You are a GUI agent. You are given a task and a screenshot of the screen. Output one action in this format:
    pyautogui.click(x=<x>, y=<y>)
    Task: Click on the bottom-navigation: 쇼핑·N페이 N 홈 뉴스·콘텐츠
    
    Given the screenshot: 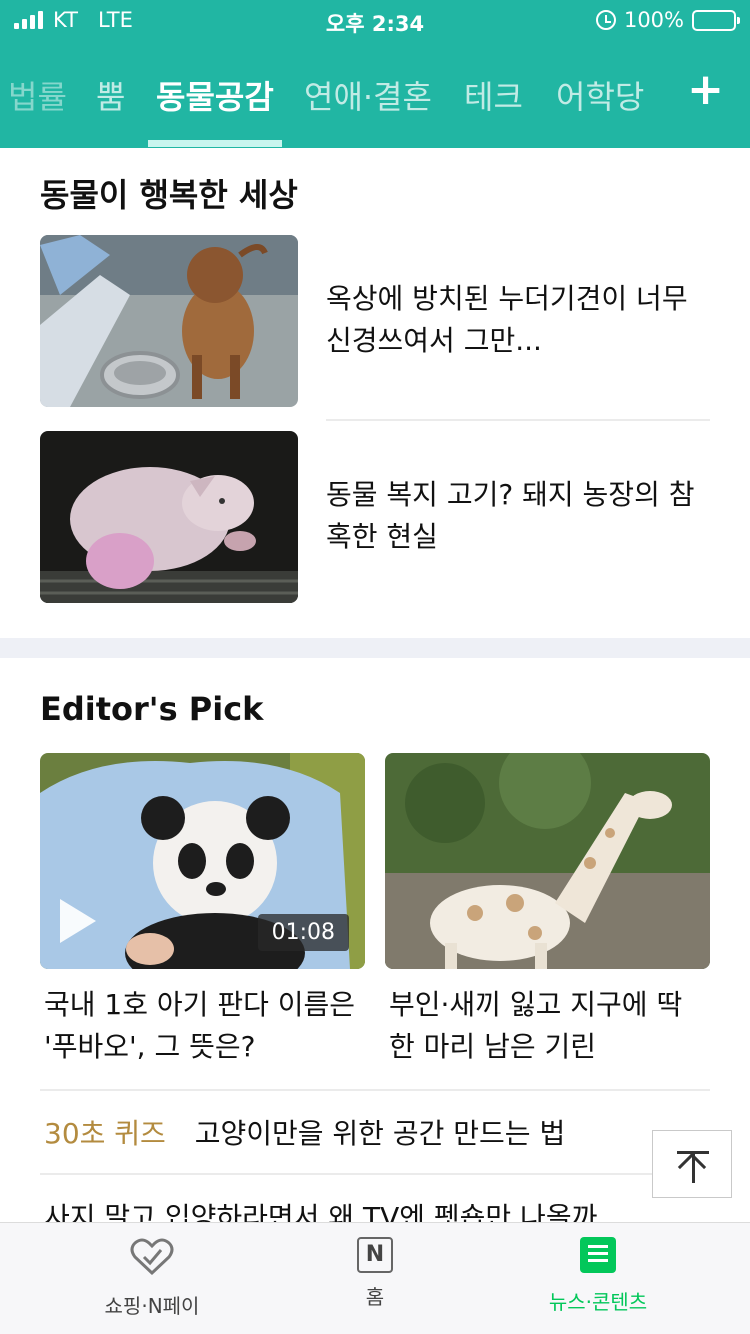 What is the action you would take?
    pyautogui.click(x=375, y=1278)
    